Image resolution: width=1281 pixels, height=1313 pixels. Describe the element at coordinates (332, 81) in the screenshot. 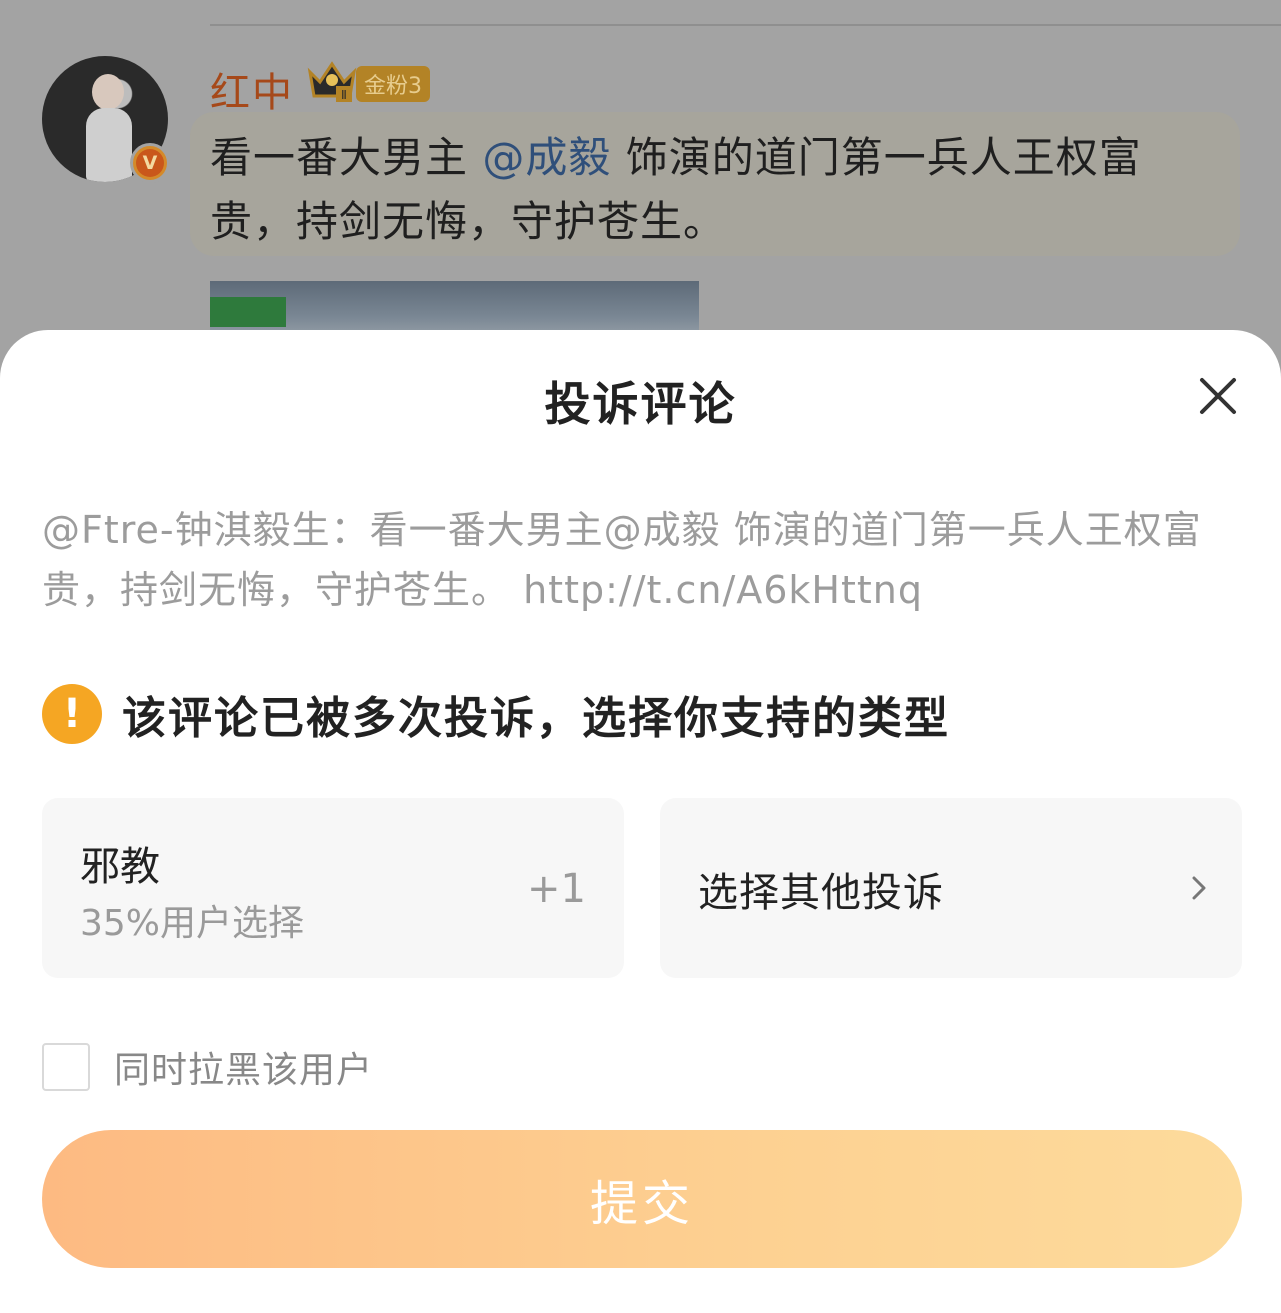

I see `crown-icon: Ⅱ` at that location.